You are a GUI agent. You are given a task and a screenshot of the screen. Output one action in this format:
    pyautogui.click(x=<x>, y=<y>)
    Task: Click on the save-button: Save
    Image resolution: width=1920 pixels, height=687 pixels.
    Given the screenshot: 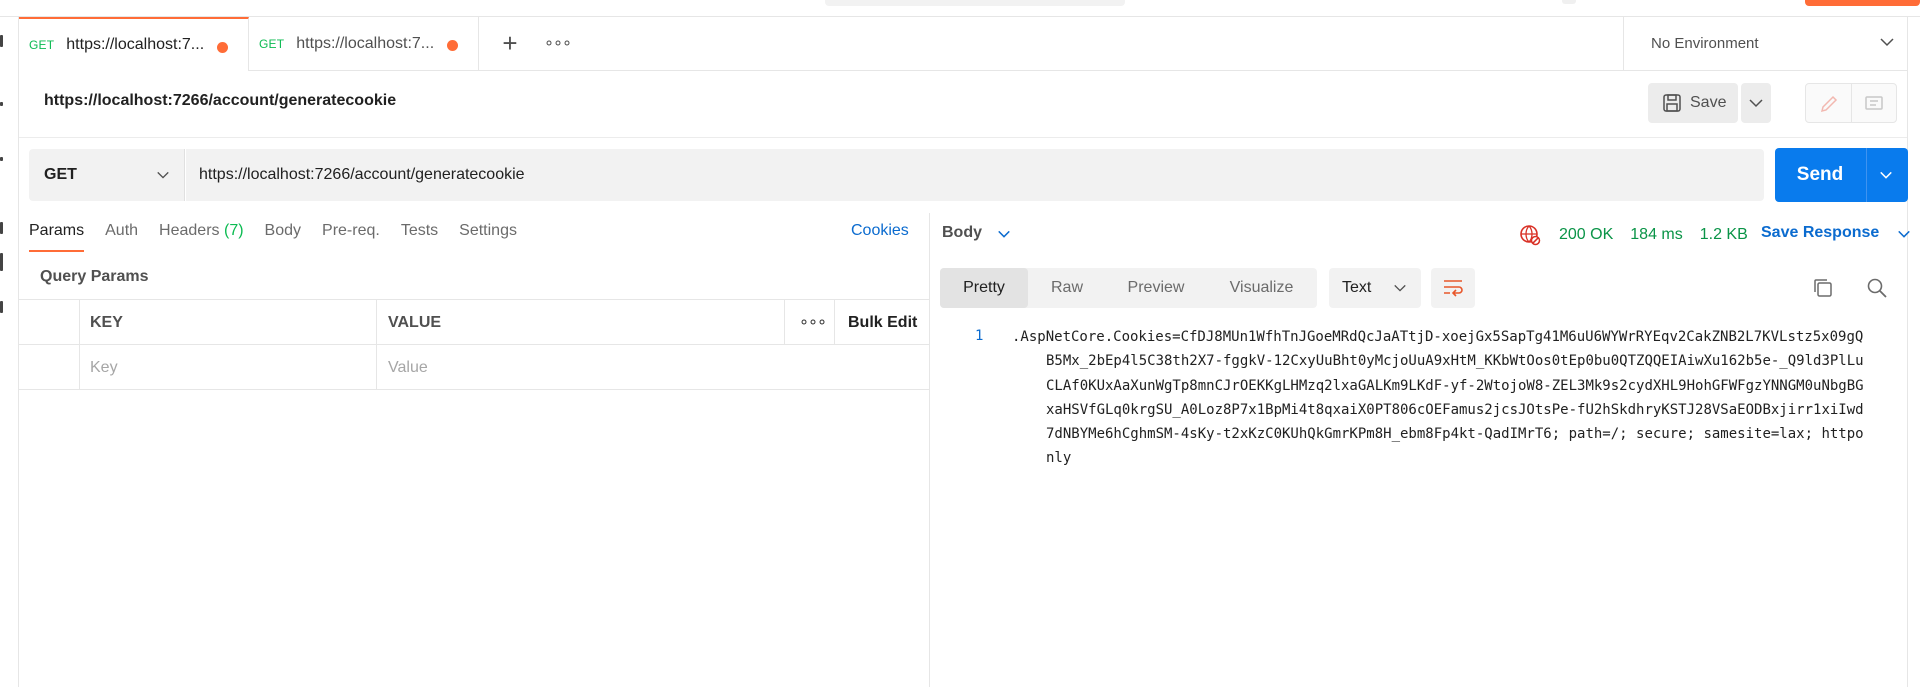 What is the action you would take?
    pyautogui.click(x=1693, y=103)
    